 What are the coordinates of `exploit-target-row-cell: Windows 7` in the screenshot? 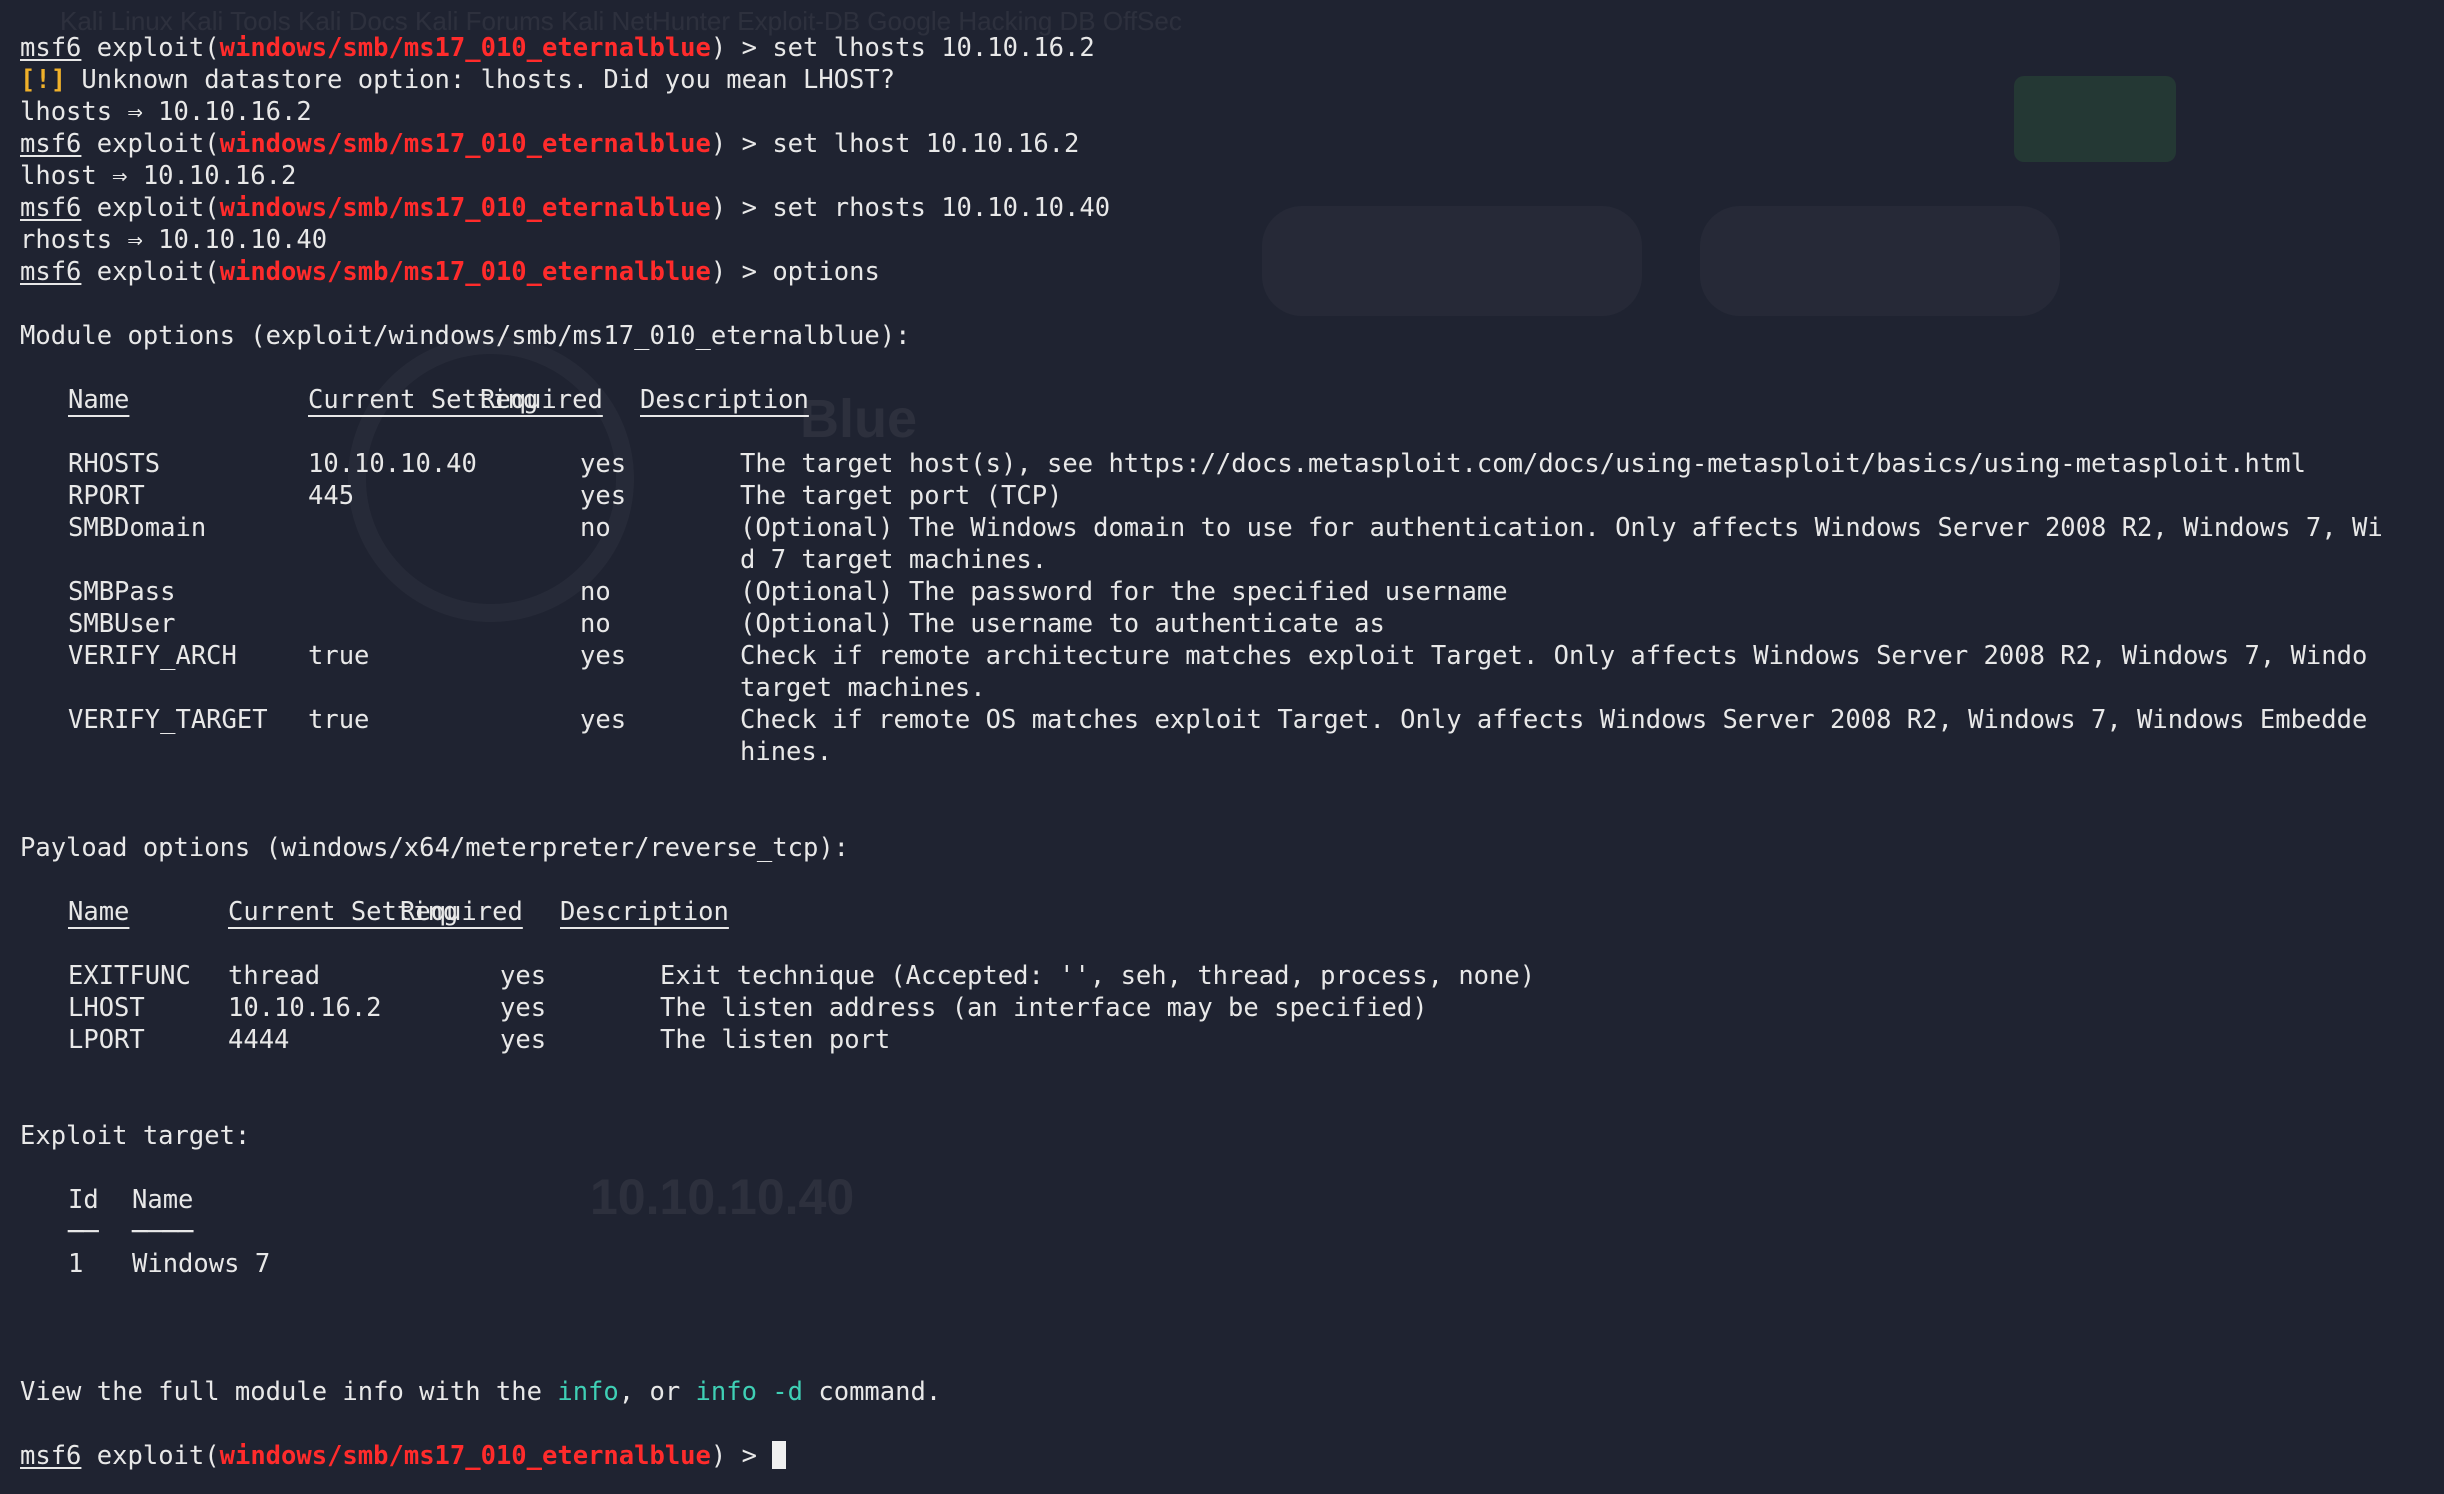 It's located at (201, 1264).